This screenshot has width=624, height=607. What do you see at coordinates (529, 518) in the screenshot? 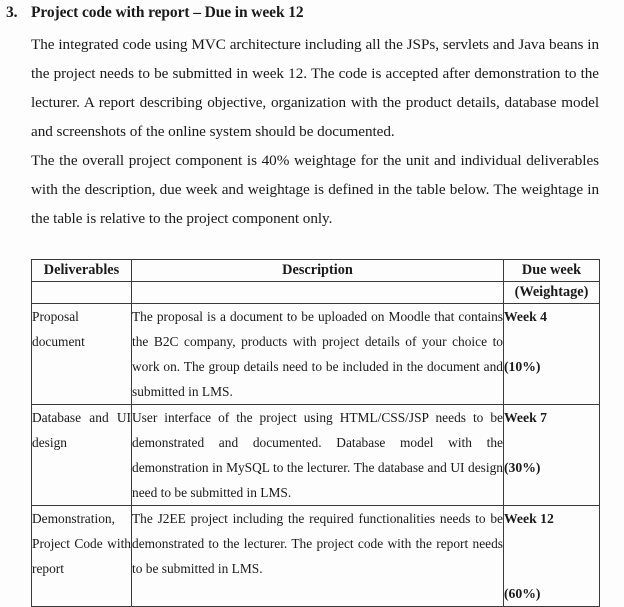
I see `due-week-value: Week 12` at bounding box center [529, 518].